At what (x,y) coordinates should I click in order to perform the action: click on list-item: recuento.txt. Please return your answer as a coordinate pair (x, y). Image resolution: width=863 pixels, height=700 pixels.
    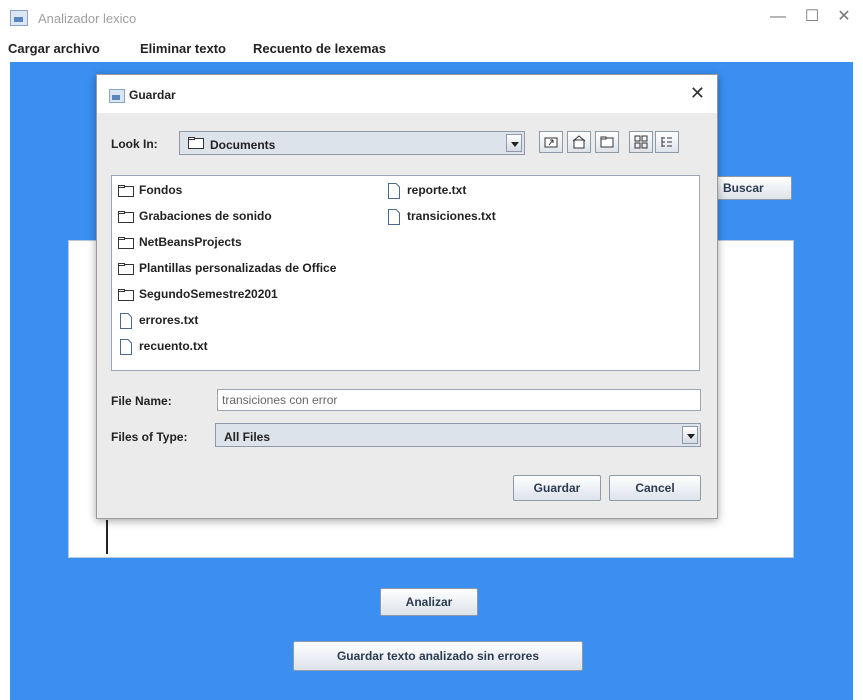
    Looking at the image, I should click on (163, 346).